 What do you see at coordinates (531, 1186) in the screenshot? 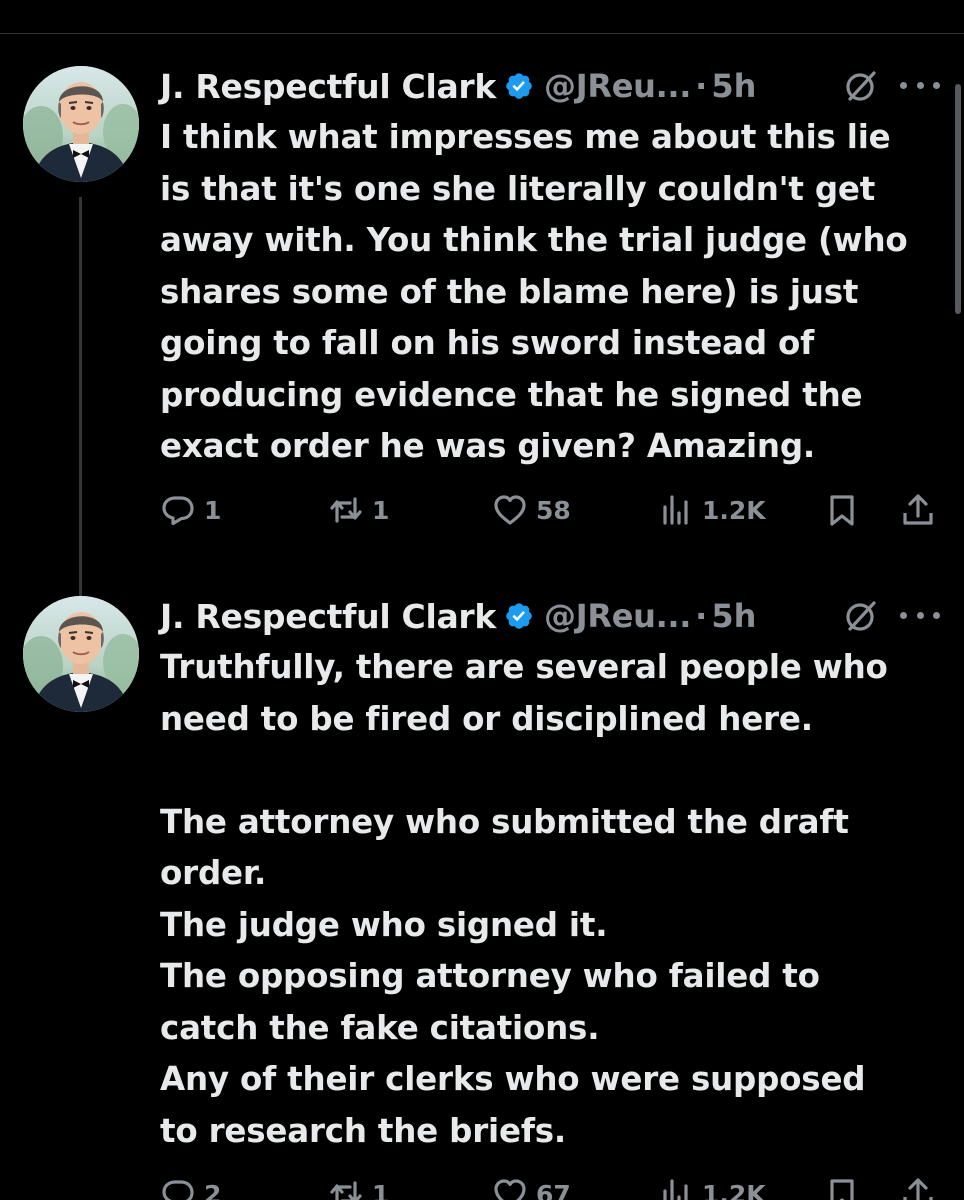
I see `like-button: 67` at bounding box center [531, 1186].